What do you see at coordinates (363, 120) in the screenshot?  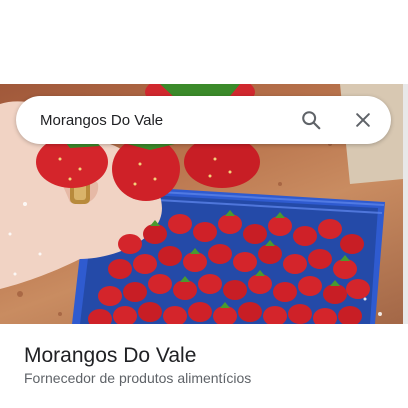 I see `close-icon` at bounding box center [363, 120].